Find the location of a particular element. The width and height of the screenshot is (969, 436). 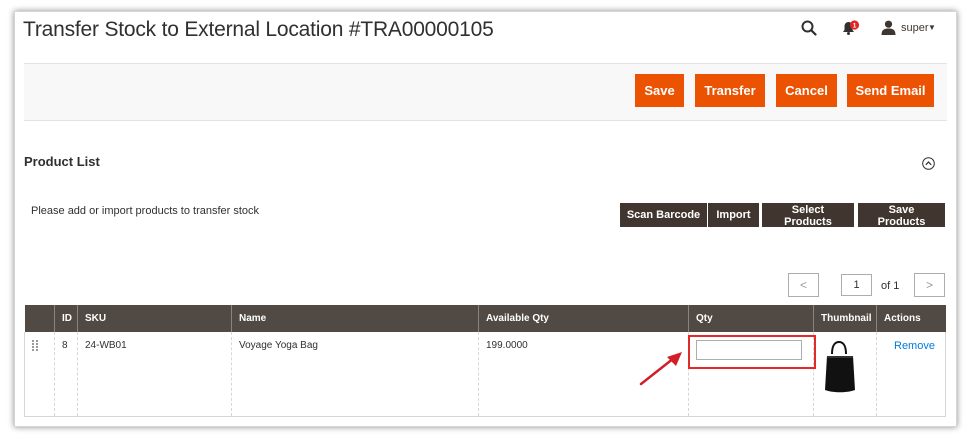

save-products-button: Save Products is located at coordinates (901, 215).